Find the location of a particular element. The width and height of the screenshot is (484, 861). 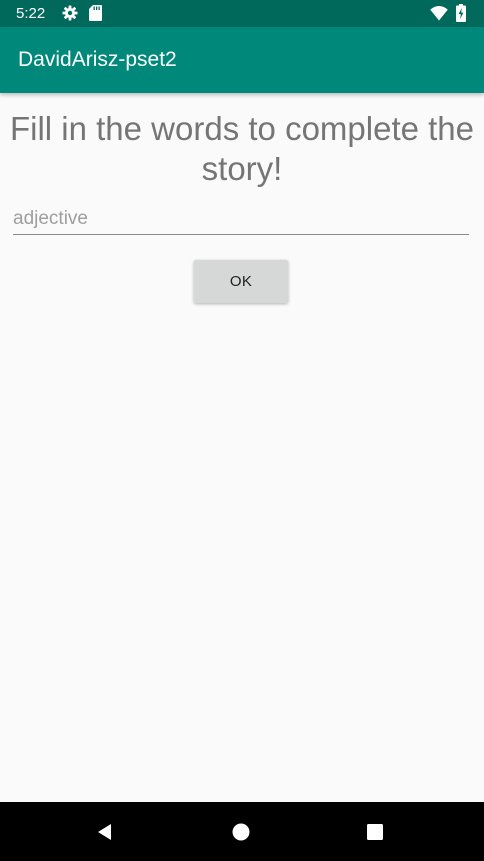

adjective-input is located at coordinates (241, 219).